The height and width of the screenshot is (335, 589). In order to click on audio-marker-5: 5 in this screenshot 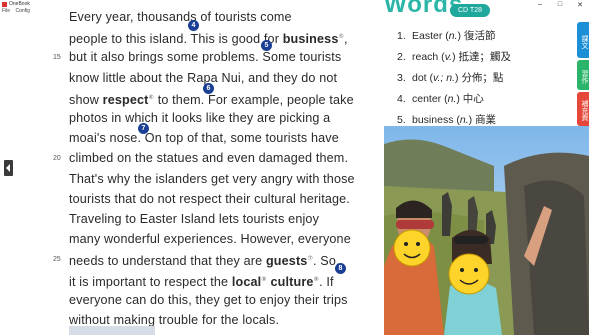, I will do `click(266, 45)`.